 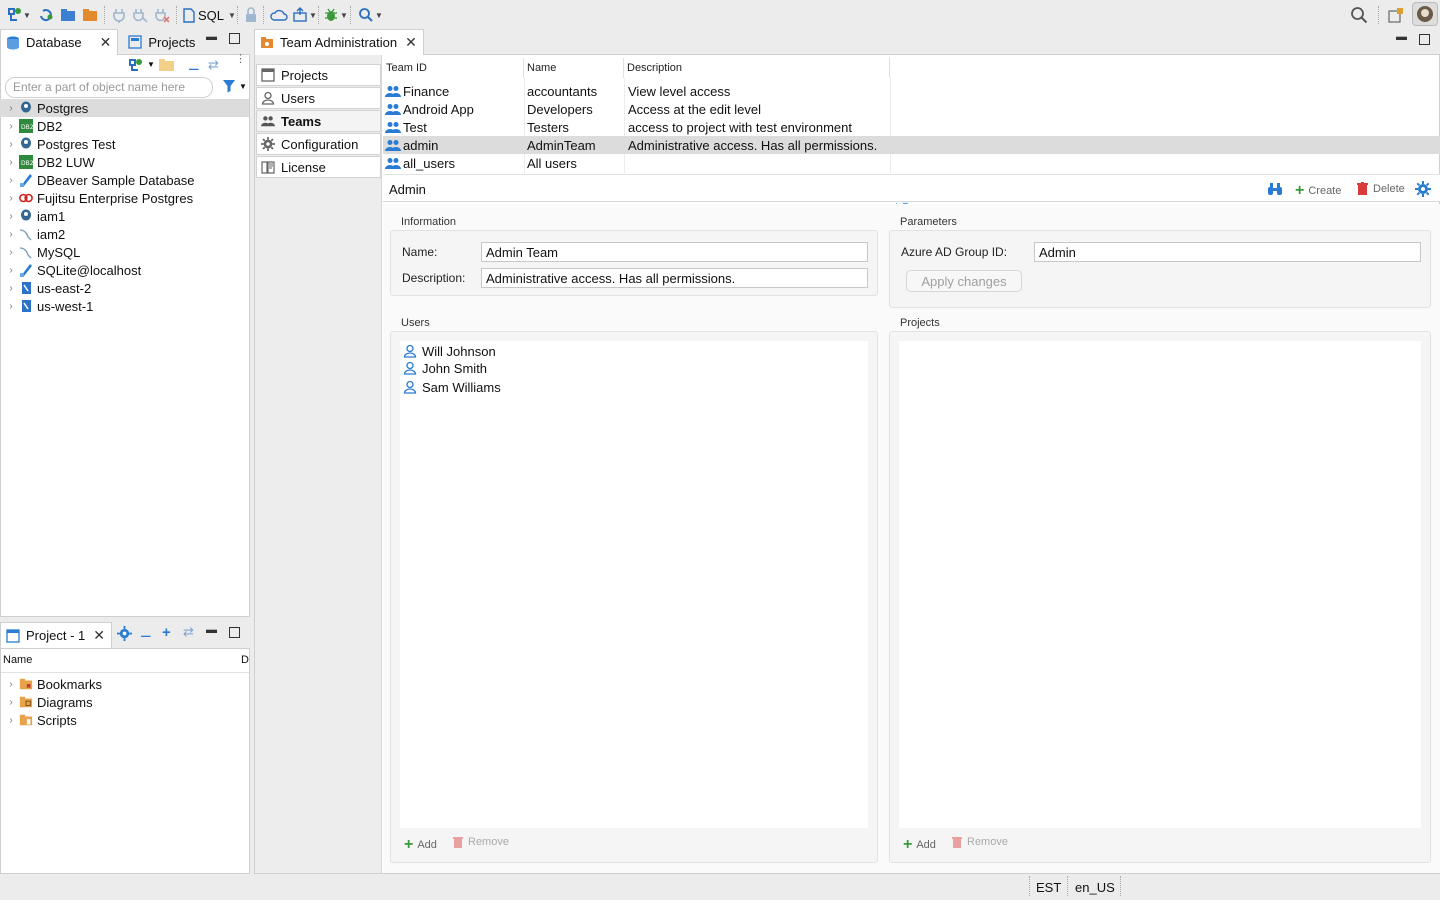 What do you see at coordinates (47, 162) in the screenshot?
I see `tree-item-db2-luw: › DB2 DB2 LUW` at bounding box center [47, 162].